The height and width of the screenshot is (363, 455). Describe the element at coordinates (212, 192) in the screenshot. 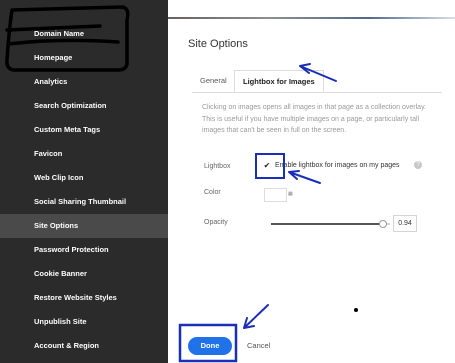

I see `color-label: Color` at that location.